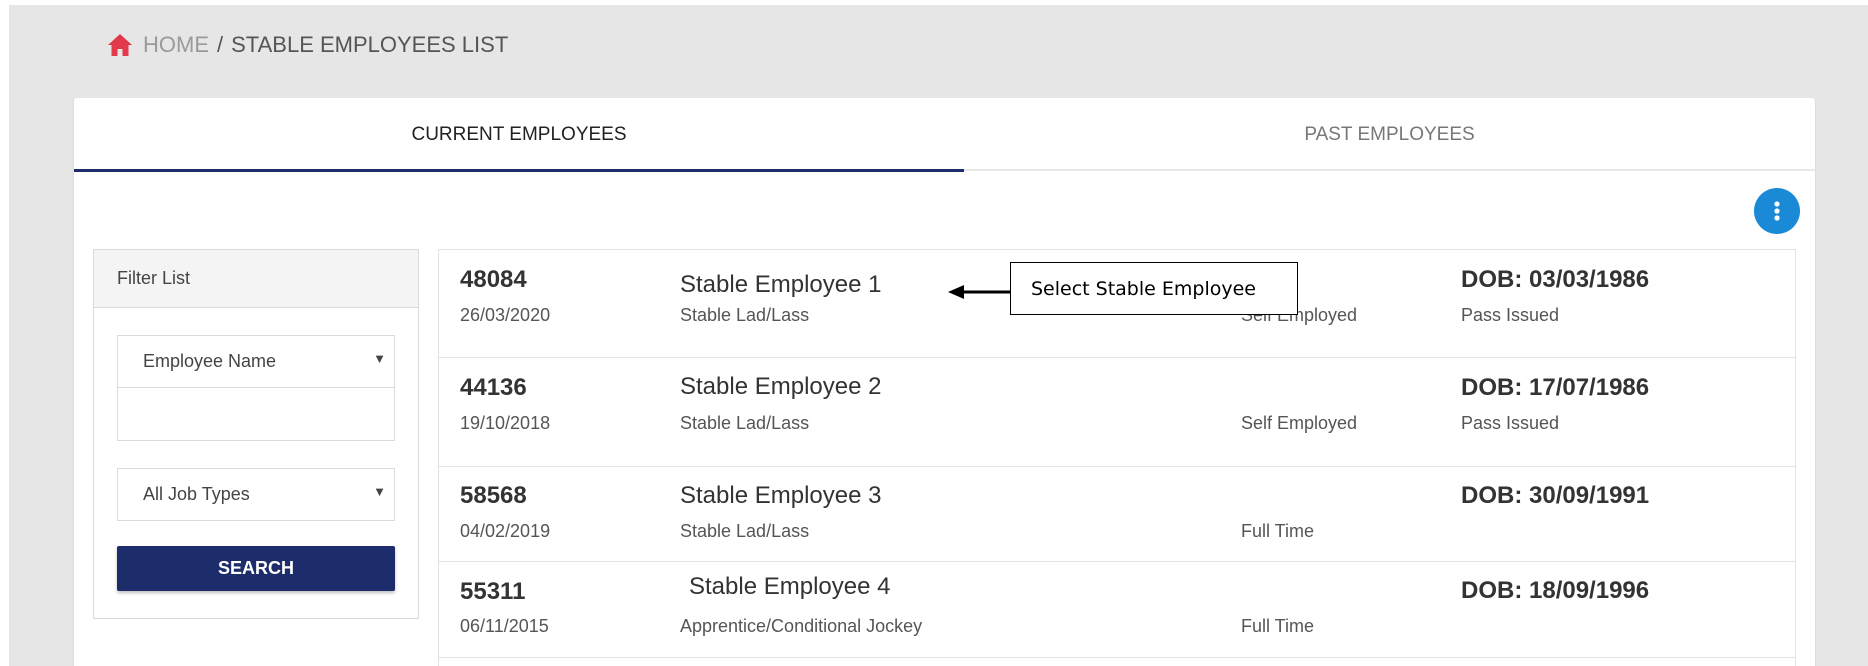 The image size is (1868, 666). Describe the element at coordinates (519, 134) in the screenshot. I see `tab-current-employees: CURRENT EMPLOYEES` at that location.